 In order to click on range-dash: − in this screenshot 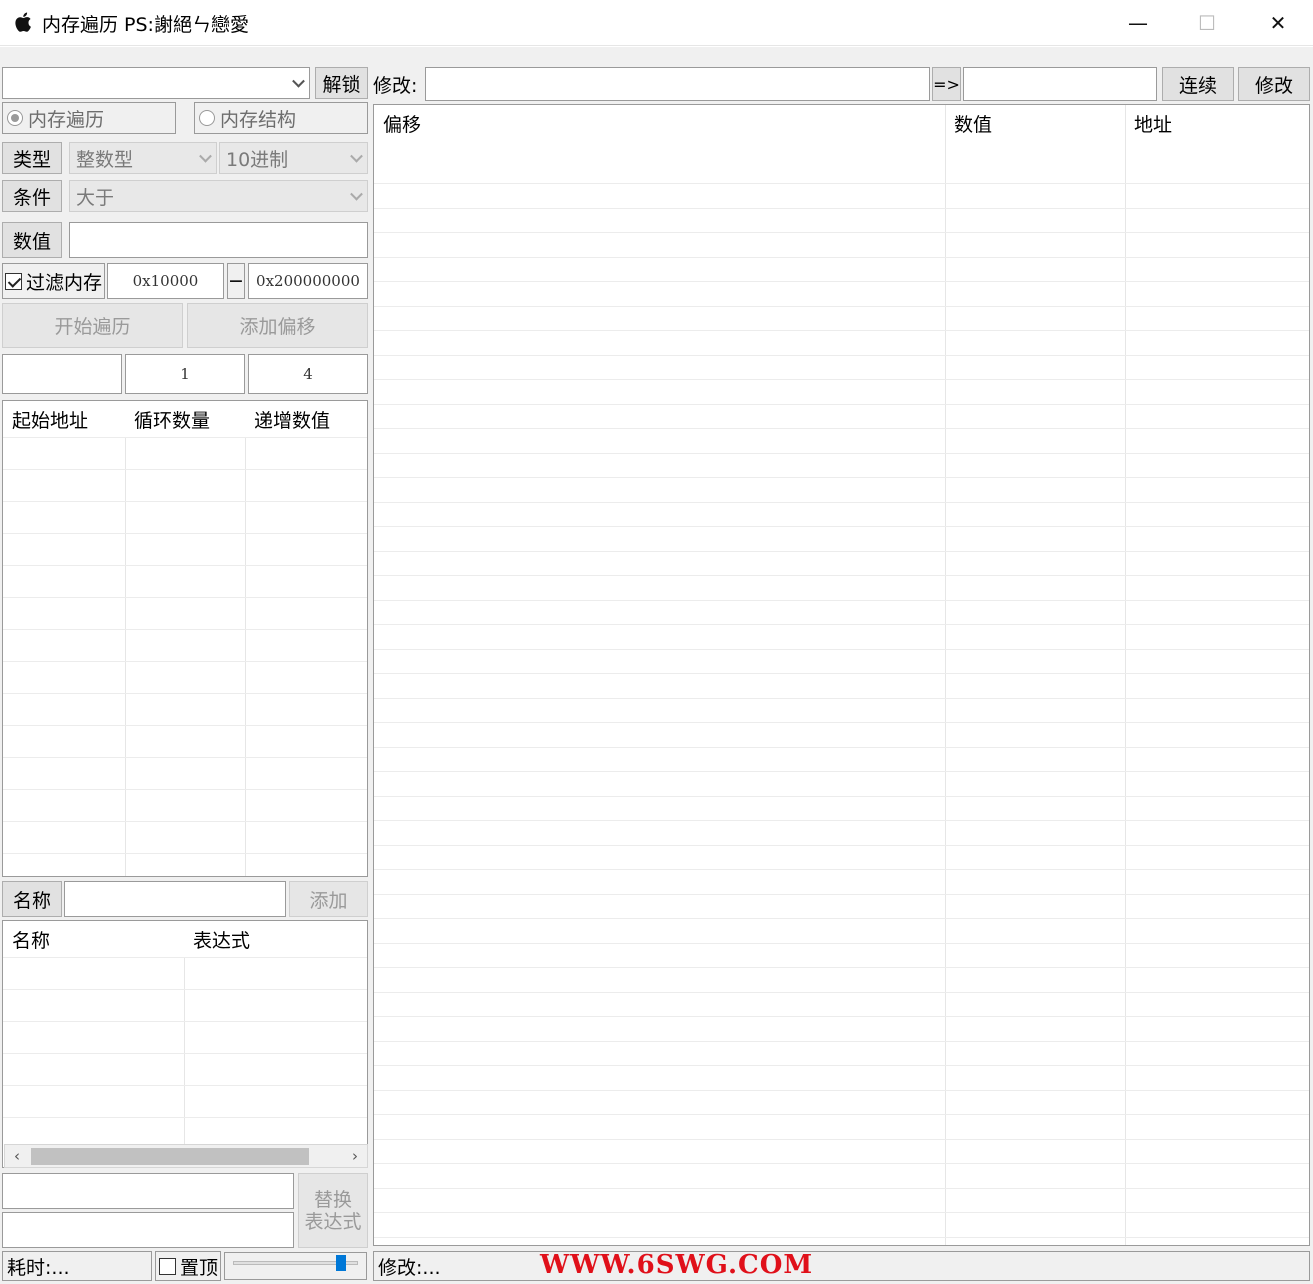, I will do `click(236, 281)`.